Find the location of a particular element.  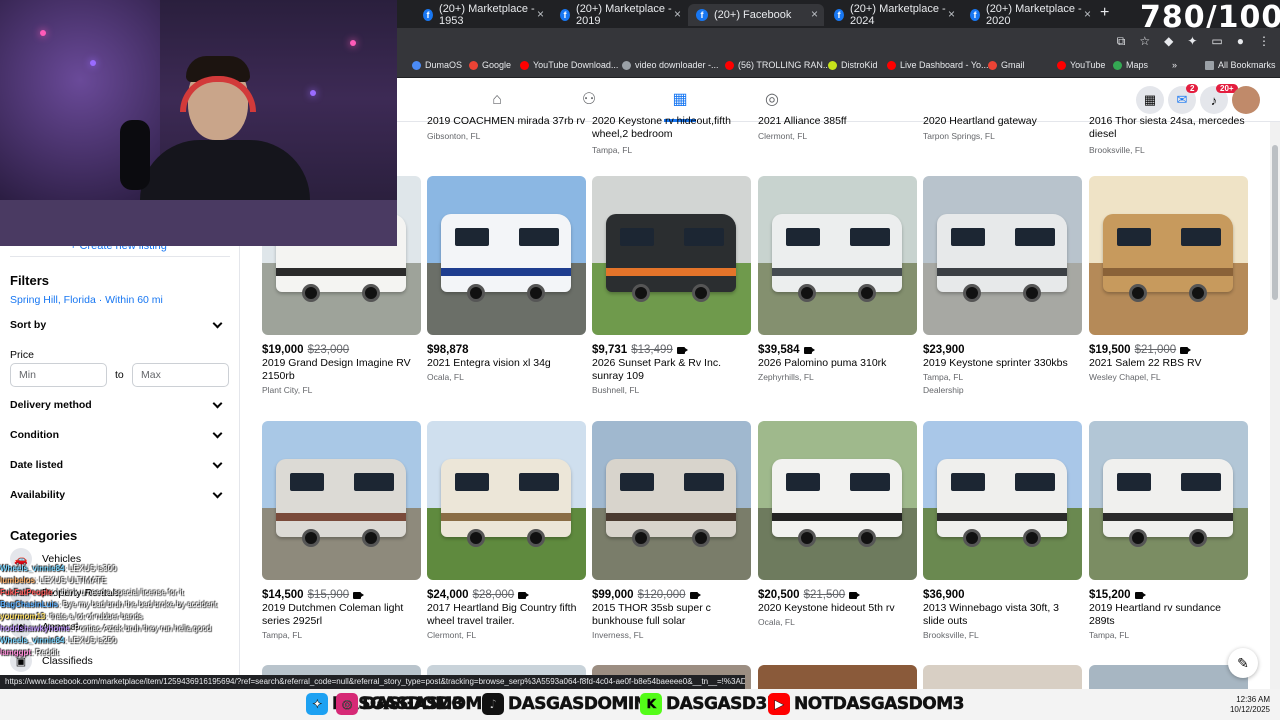

listing-title: 2021 Alliance 385ff is located at coordinates (838, 121).